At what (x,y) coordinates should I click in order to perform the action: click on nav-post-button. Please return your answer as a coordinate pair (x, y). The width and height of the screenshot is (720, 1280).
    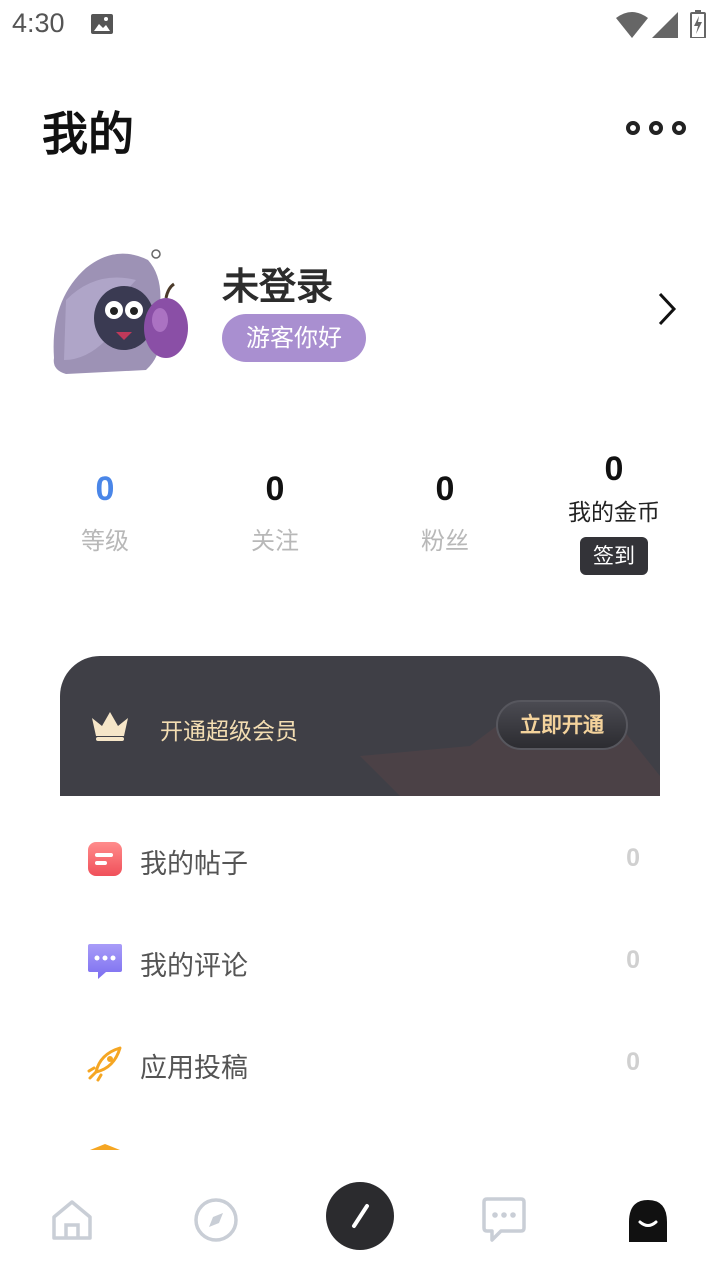
    Looking at the image, I should click on (360, 1216).